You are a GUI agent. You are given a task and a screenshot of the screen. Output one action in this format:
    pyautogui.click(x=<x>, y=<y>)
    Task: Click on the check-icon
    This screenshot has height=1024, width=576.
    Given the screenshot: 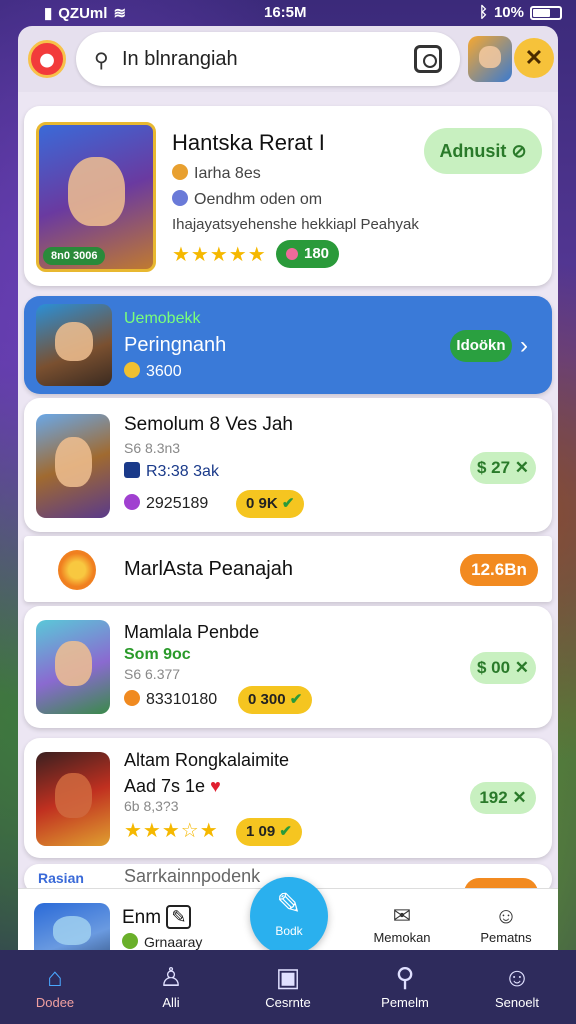 What is the action you would take?
    pyautogui.click(x=130, y=941)
    